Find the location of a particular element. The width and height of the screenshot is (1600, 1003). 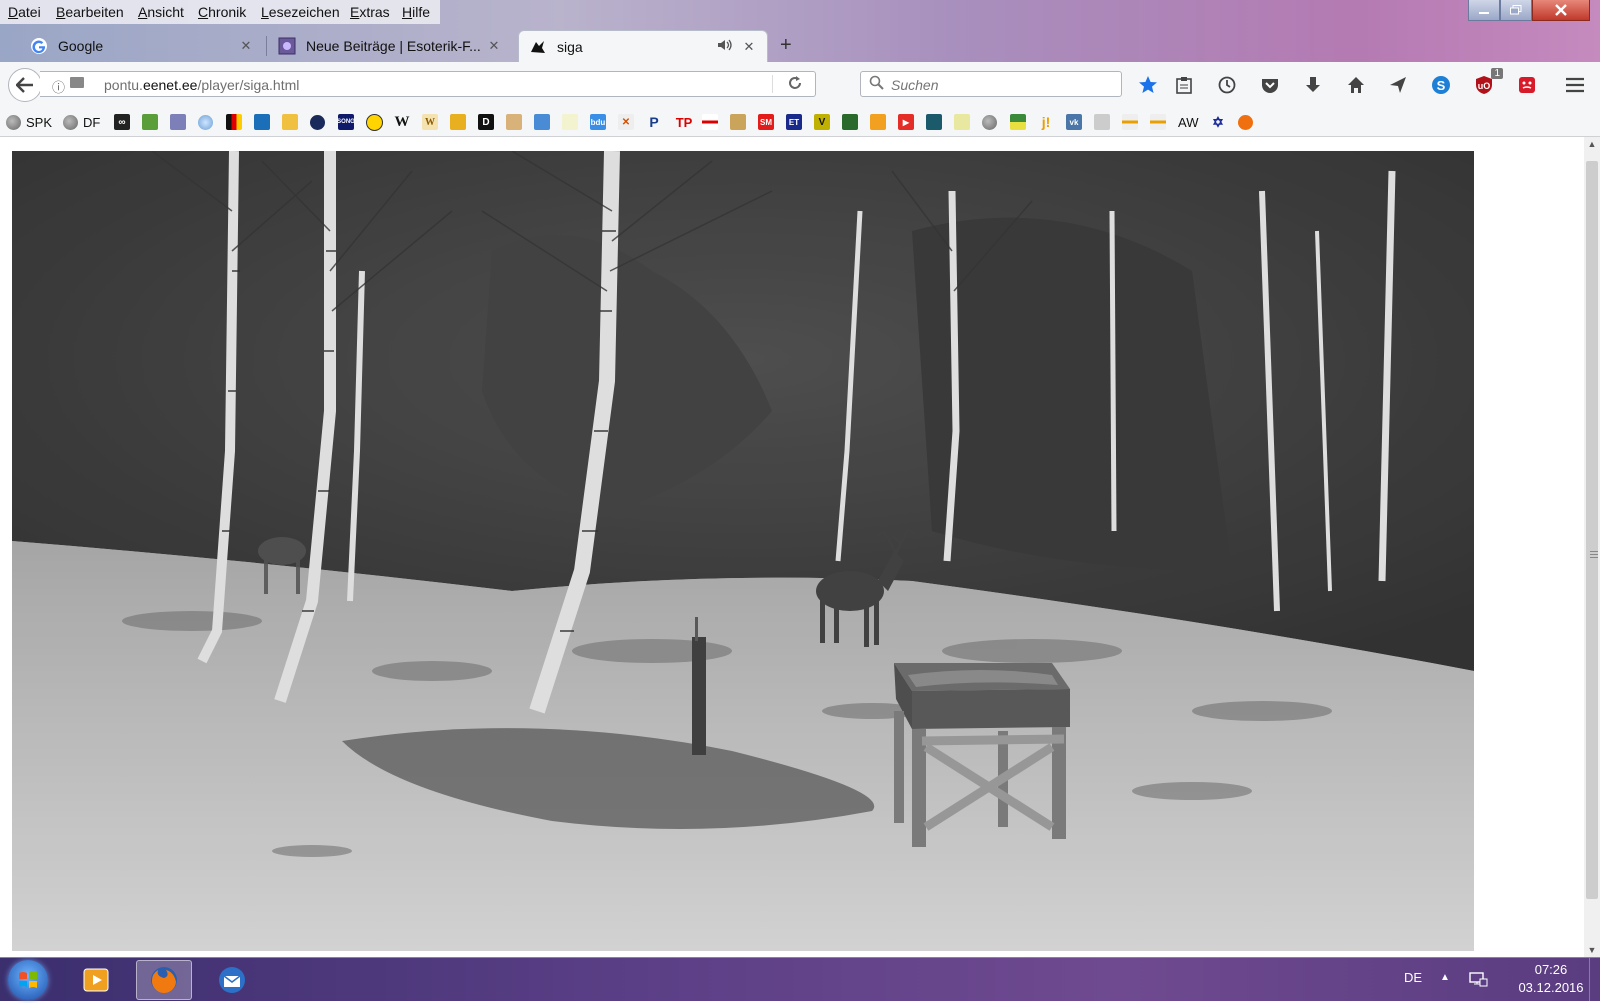

menu-datei: Datei is located at coordinates (24, 12).